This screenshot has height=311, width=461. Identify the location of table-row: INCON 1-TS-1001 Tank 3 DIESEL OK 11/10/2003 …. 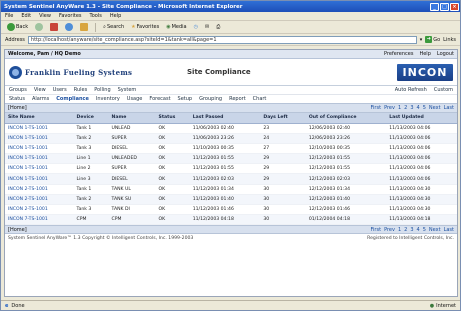
(231, 149).